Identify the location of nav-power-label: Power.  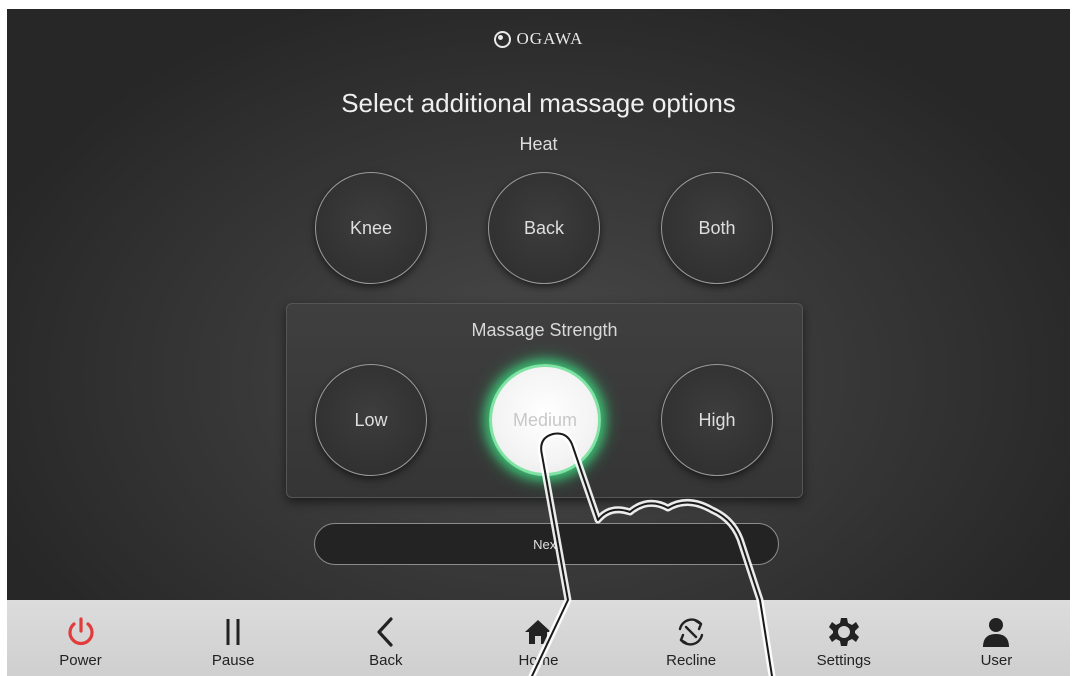
(80, 660).